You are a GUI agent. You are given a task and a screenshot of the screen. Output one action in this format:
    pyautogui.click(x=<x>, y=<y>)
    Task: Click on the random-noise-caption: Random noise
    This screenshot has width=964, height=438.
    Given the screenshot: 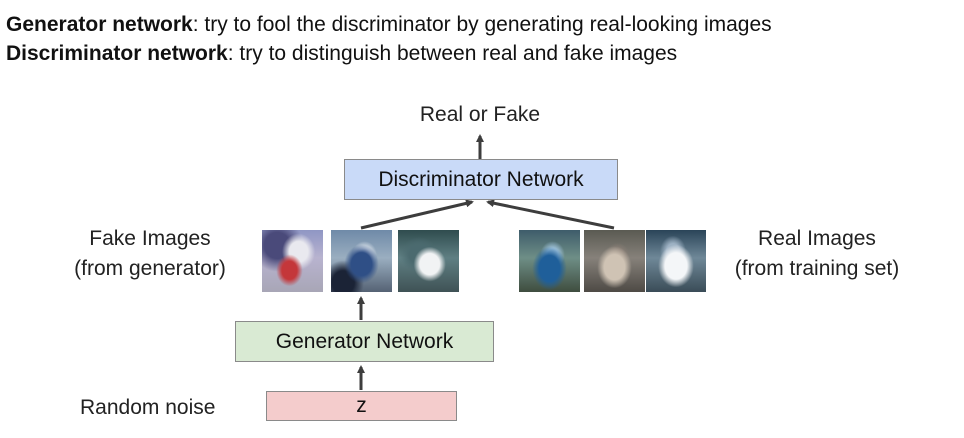 What is the action you would take?
    pyautogui.click(x=148, y=407)
    